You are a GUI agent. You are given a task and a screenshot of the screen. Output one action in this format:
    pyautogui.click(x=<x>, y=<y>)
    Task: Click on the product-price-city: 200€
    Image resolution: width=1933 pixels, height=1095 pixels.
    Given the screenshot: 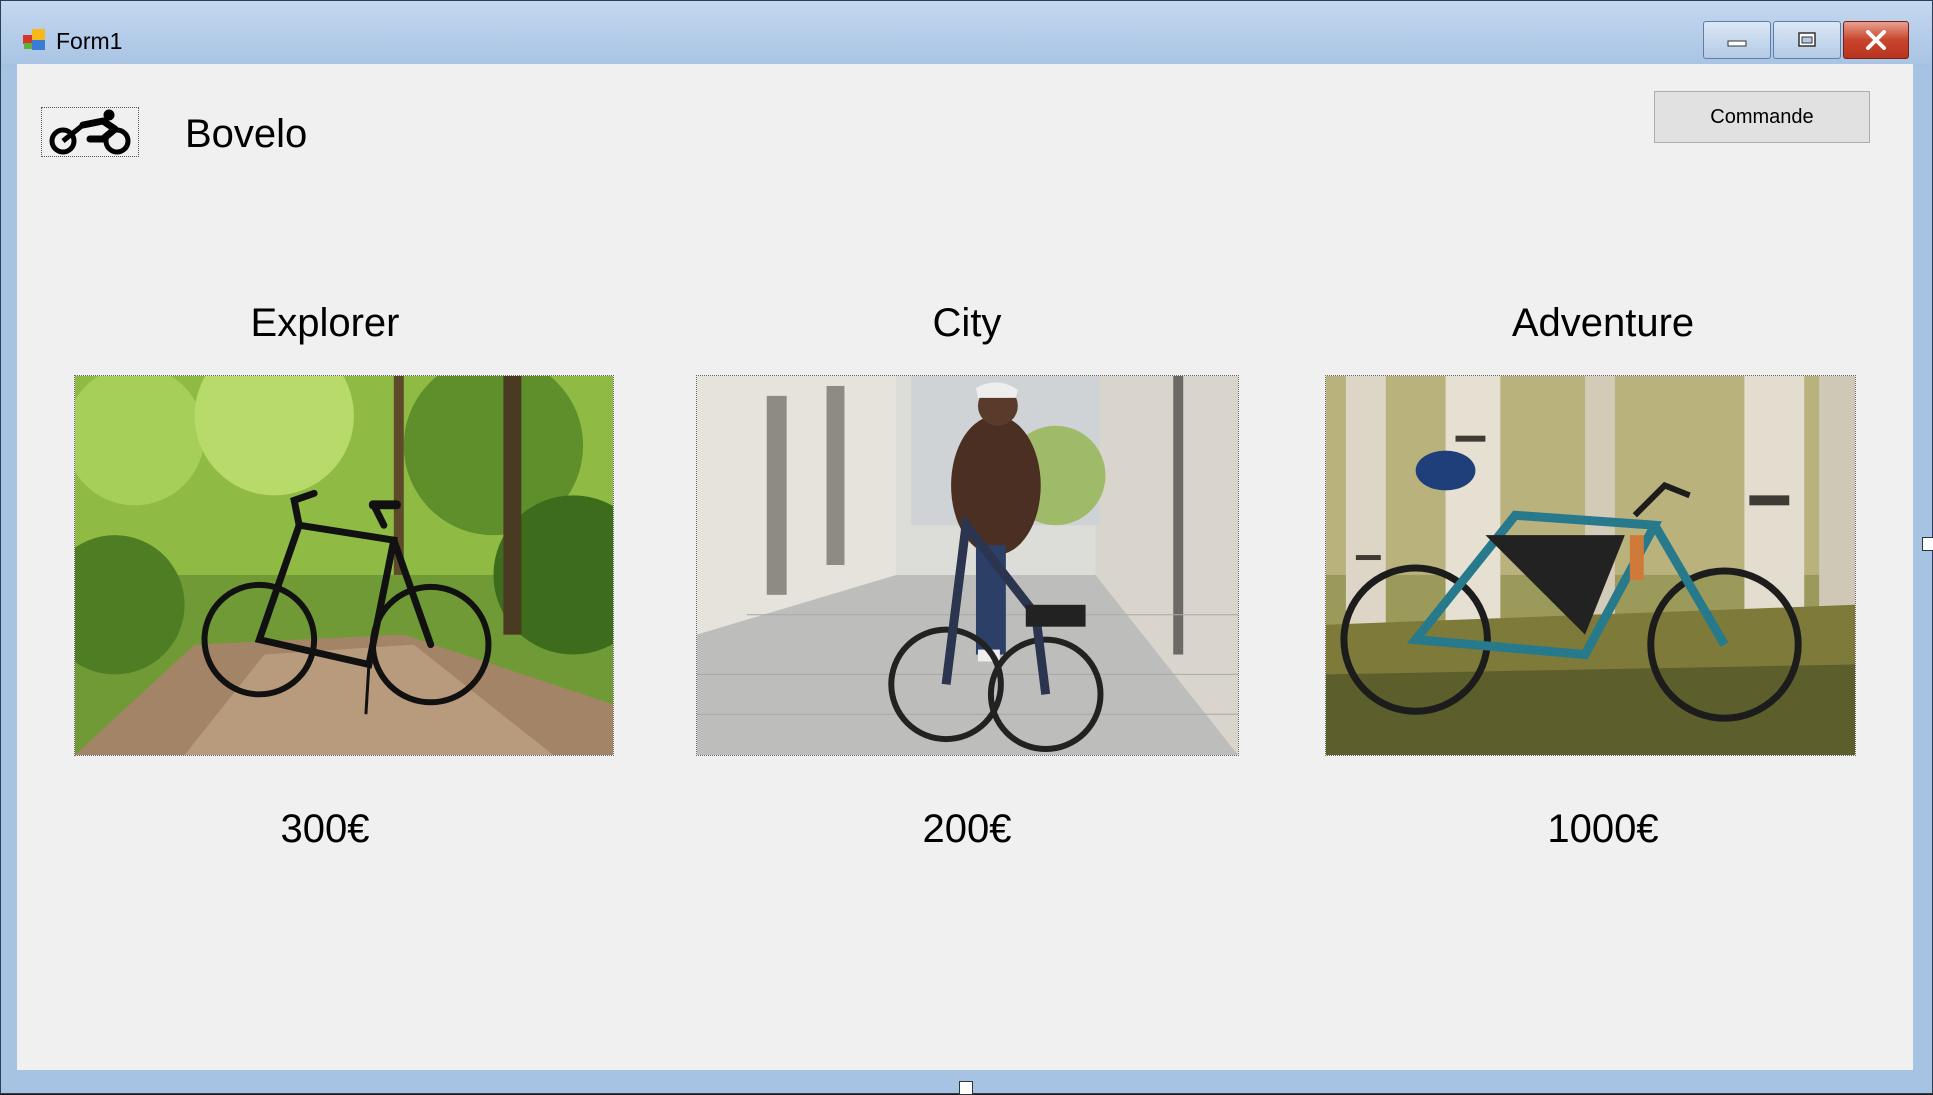 What is the action you would take?
    pyautogui.click(x=967, y=829)
    